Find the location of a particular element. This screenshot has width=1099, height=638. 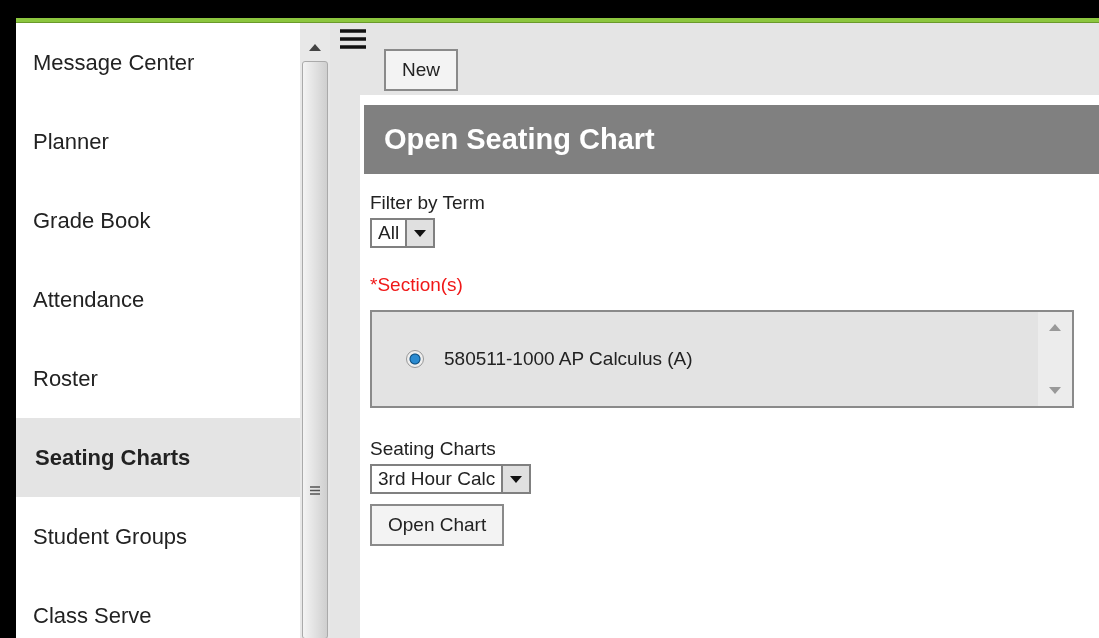

scroll-up-icon is located at coordinates (315, 47).